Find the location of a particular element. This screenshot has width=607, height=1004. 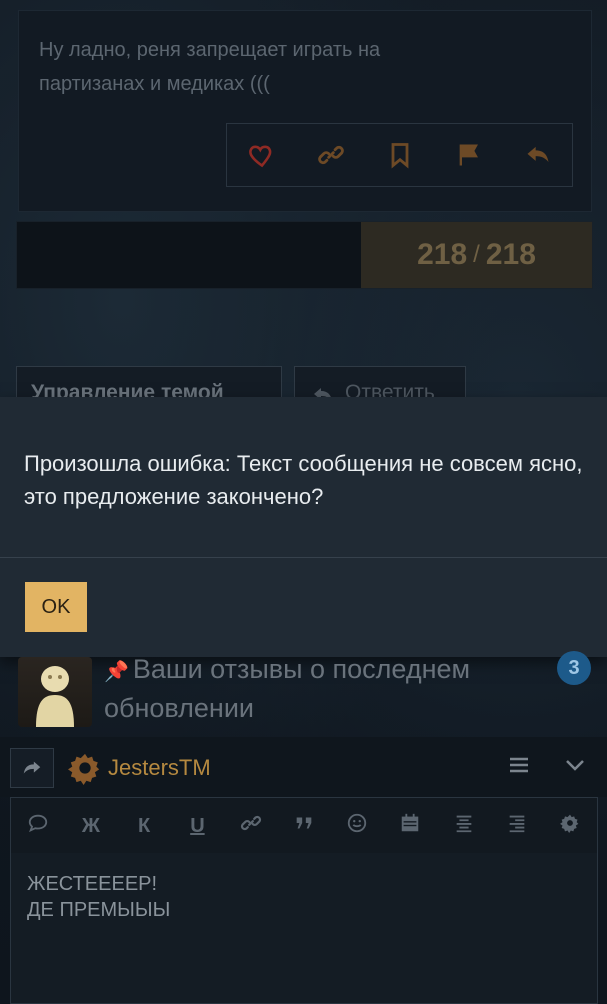

align-center-icon is located at coordinates (464, 826).